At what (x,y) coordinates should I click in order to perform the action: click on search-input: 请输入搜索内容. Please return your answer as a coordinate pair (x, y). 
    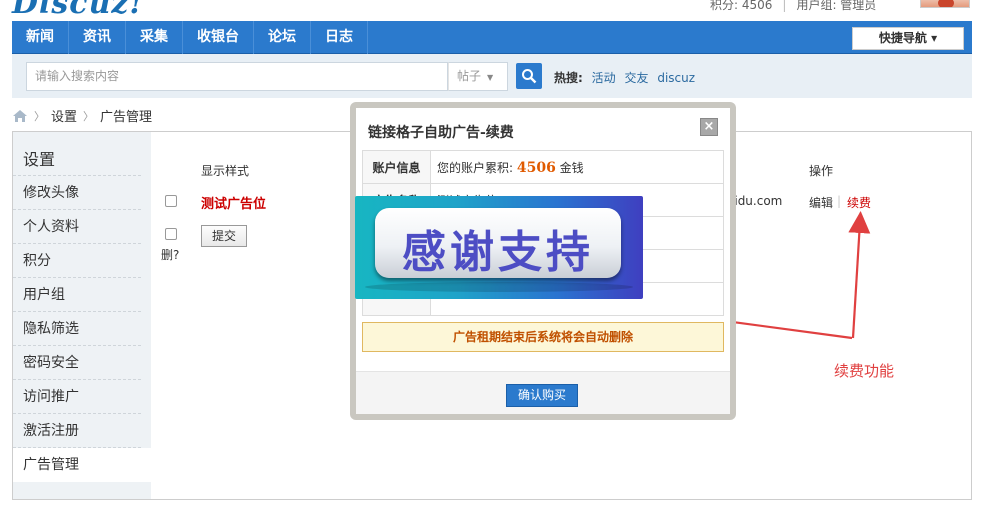
    Looking at the image, I should click on (237, 76).